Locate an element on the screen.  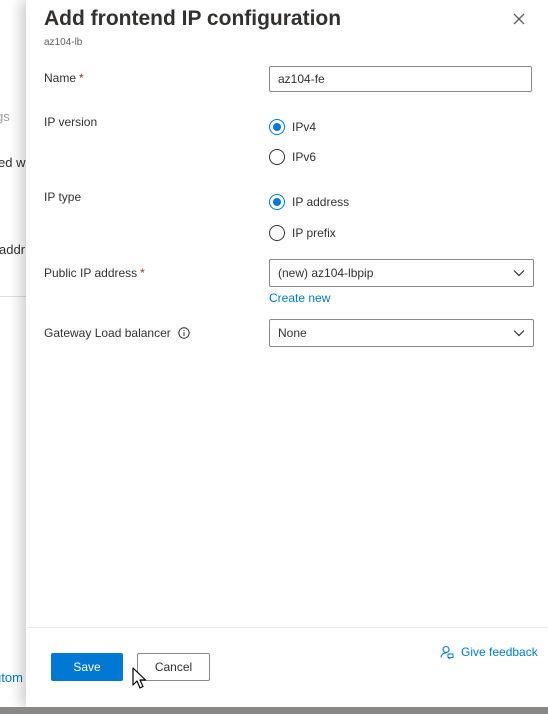
radio-ipv4: IPv4 is located at coordinates (292, 127).